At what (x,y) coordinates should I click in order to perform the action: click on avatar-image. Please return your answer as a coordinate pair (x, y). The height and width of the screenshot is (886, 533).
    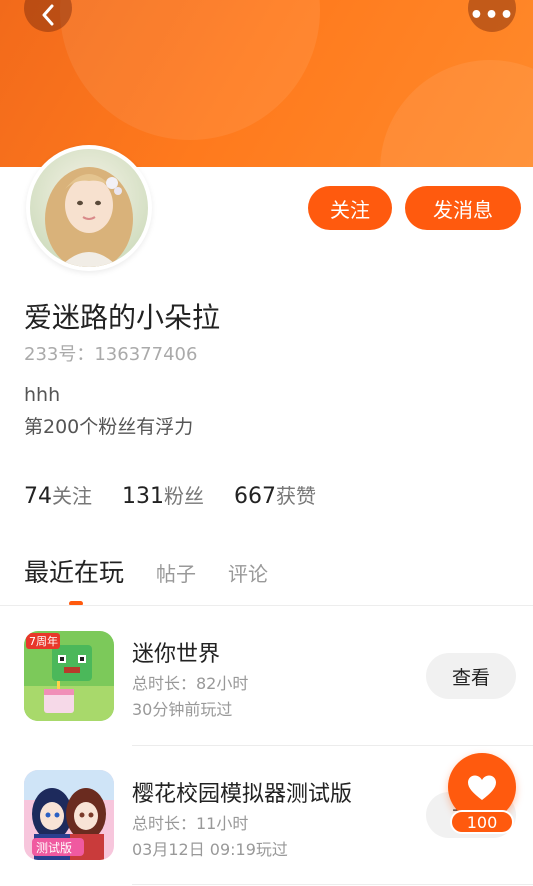
    Looking at the image, I should click on (89, 208).